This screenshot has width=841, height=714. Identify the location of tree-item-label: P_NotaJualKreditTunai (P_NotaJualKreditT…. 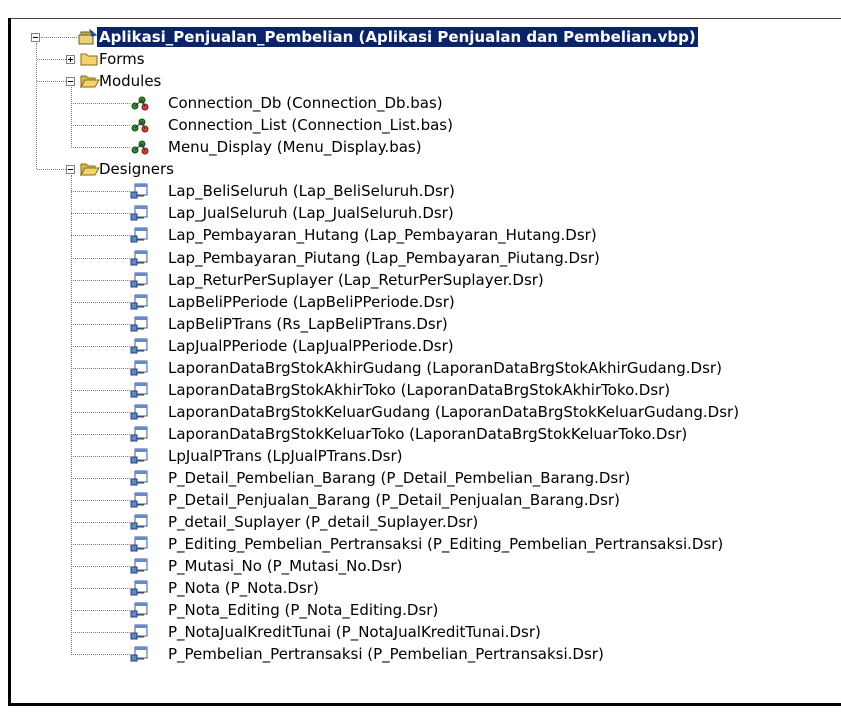
(354, 632).